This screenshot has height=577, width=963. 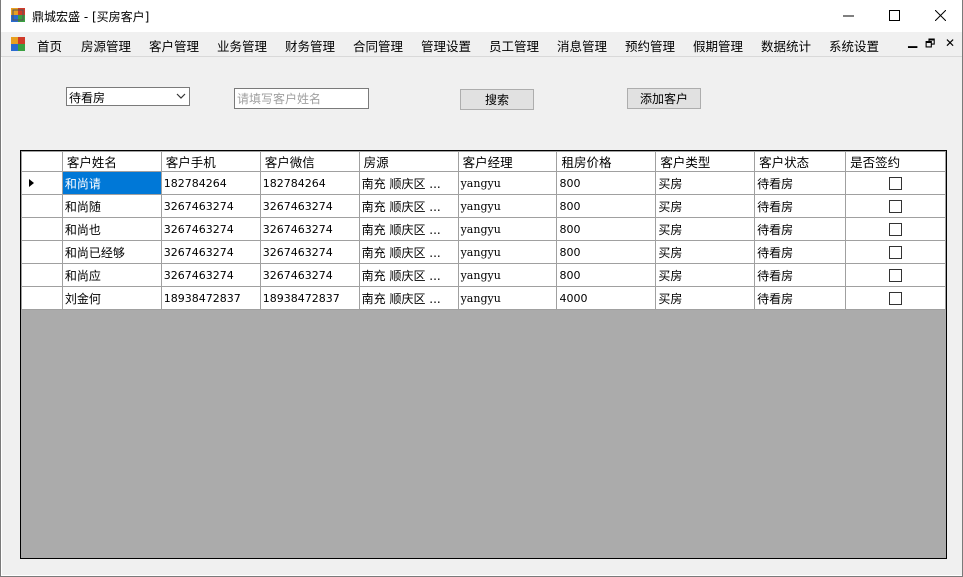 I want to click on customer-name-field, so click(x=301, y=98).